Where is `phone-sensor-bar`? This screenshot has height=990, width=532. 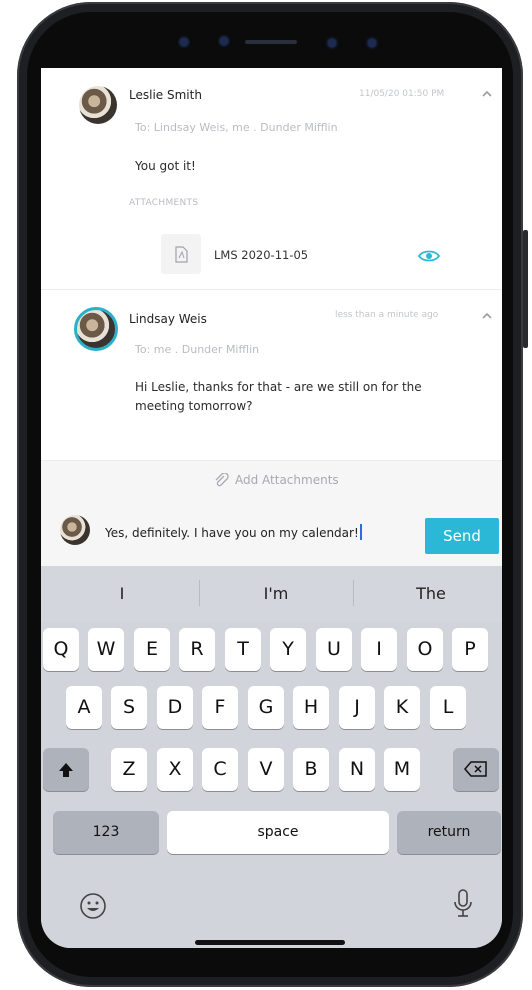 phone-sensor-bar is located at coordinates (270, 42).